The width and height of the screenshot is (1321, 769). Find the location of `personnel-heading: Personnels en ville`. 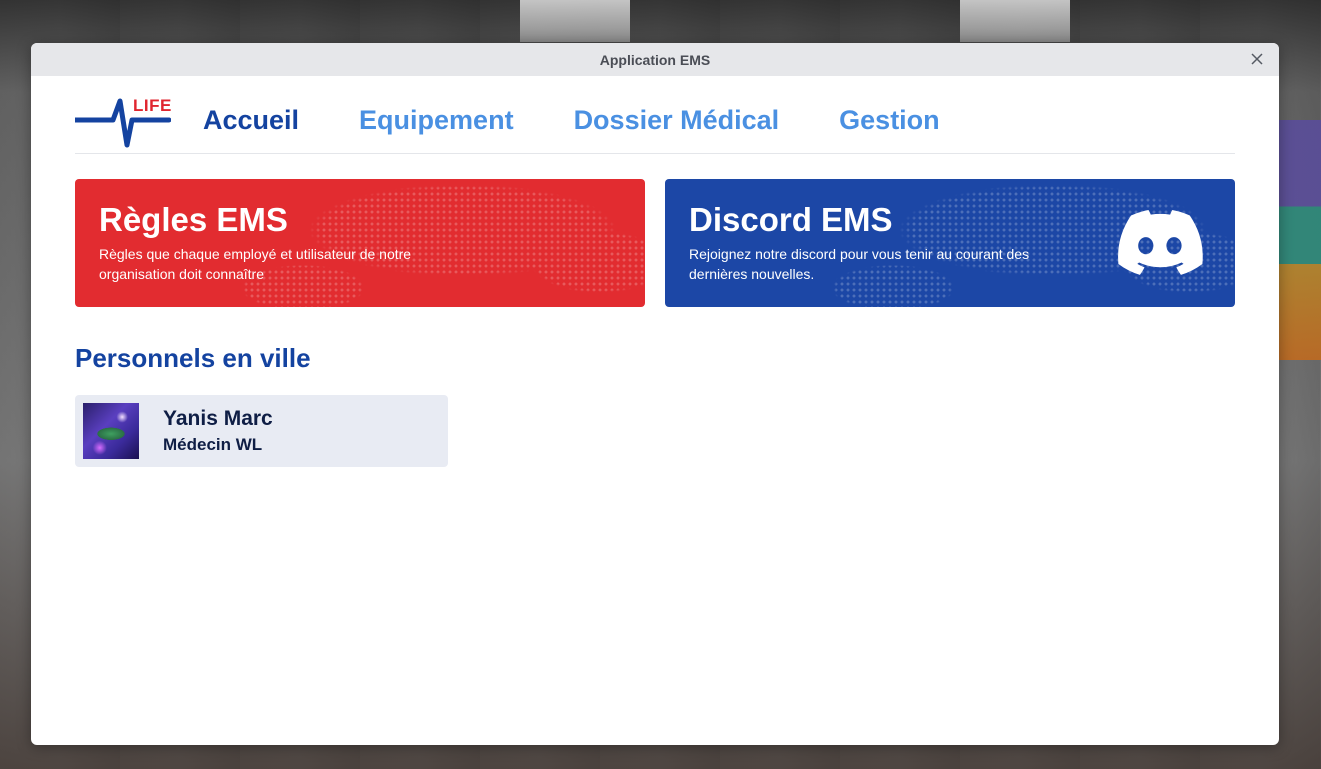

personnel-heading: Personnels en ville is located at coordinates (193, 358).